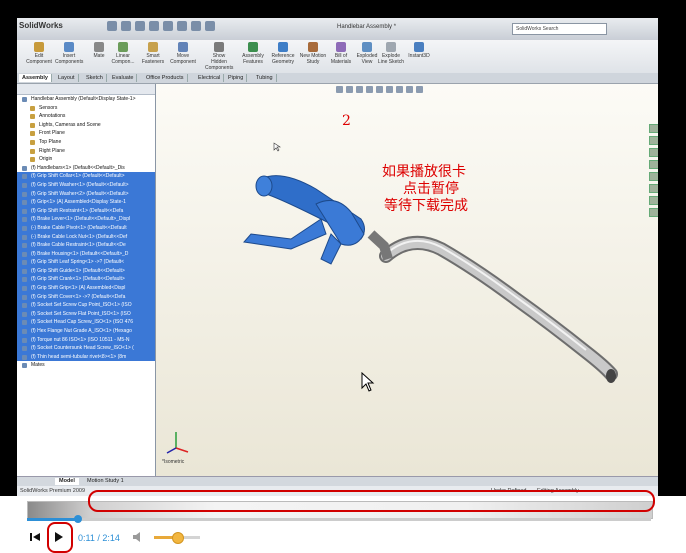 The width and height of the screenshot is (686, 553). I want to click on design-library-icon, so click(653, 140).